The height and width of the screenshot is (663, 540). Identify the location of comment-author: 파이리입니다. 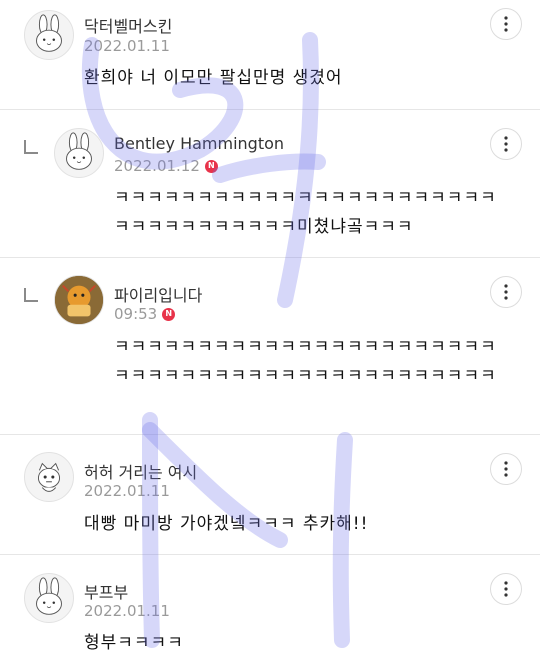
(158, 294).